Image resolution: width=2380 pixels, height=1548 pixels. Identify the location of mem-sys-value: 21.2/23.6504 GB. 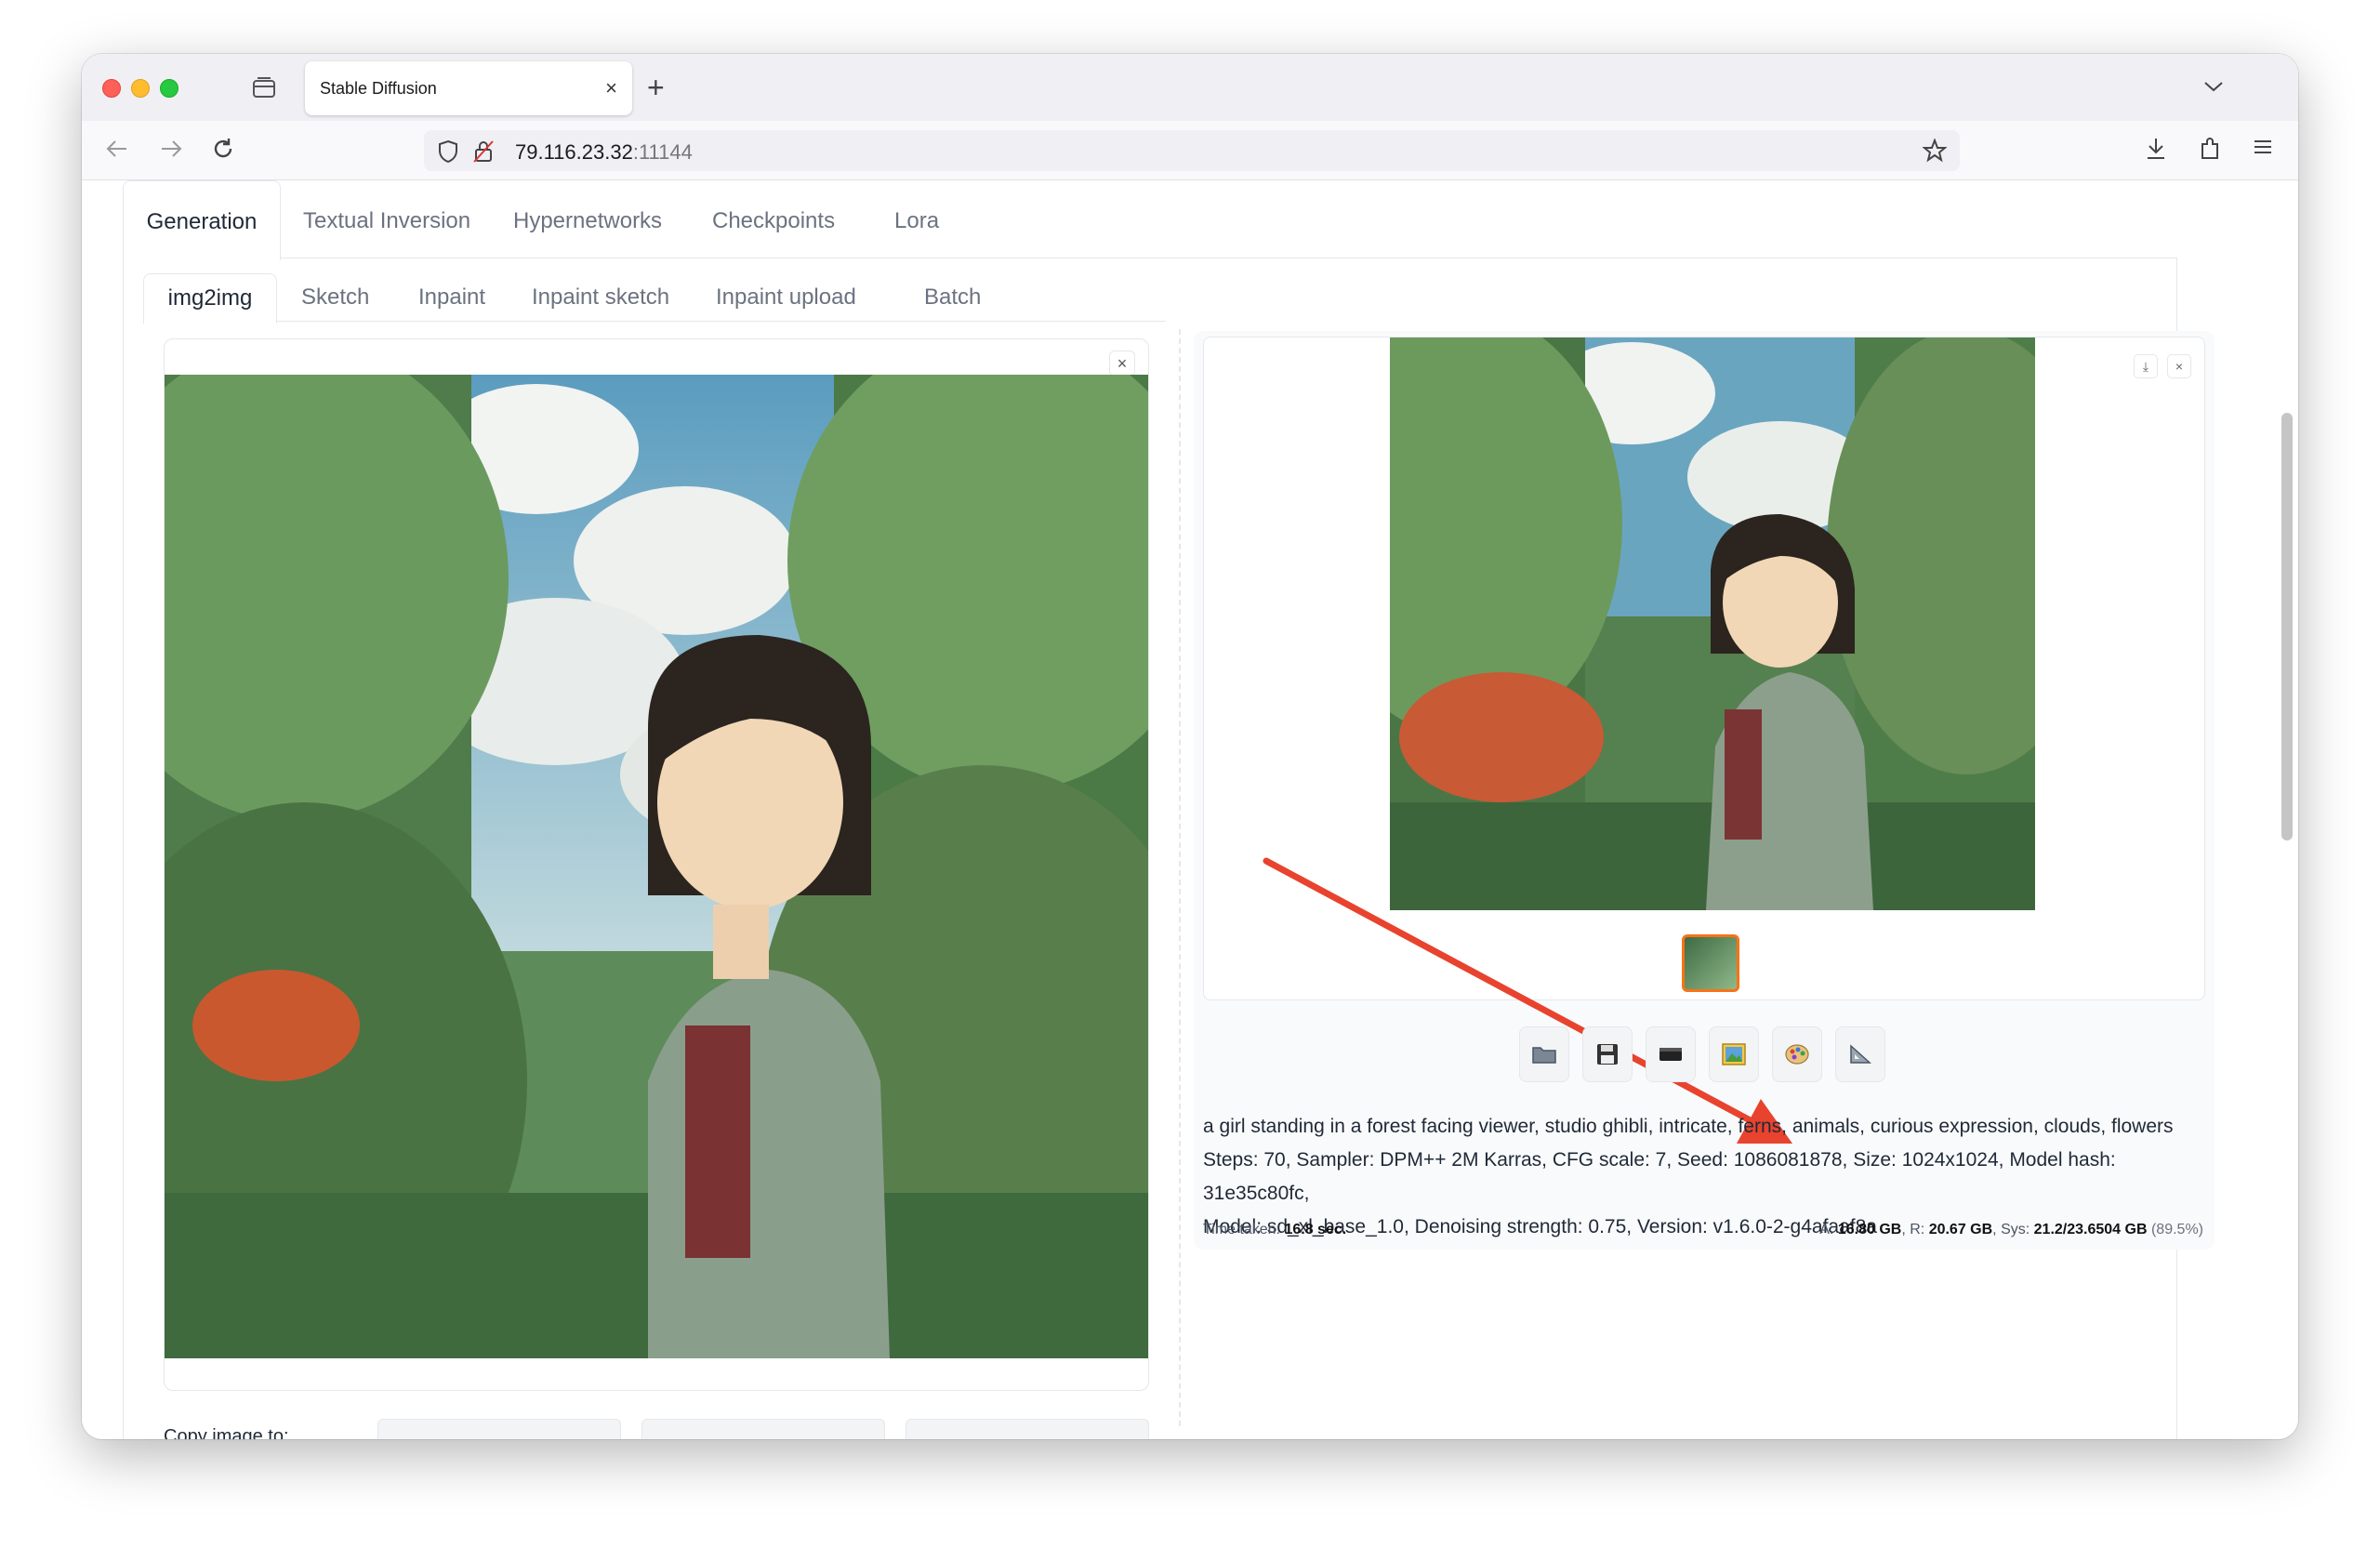
(2090, 1229).